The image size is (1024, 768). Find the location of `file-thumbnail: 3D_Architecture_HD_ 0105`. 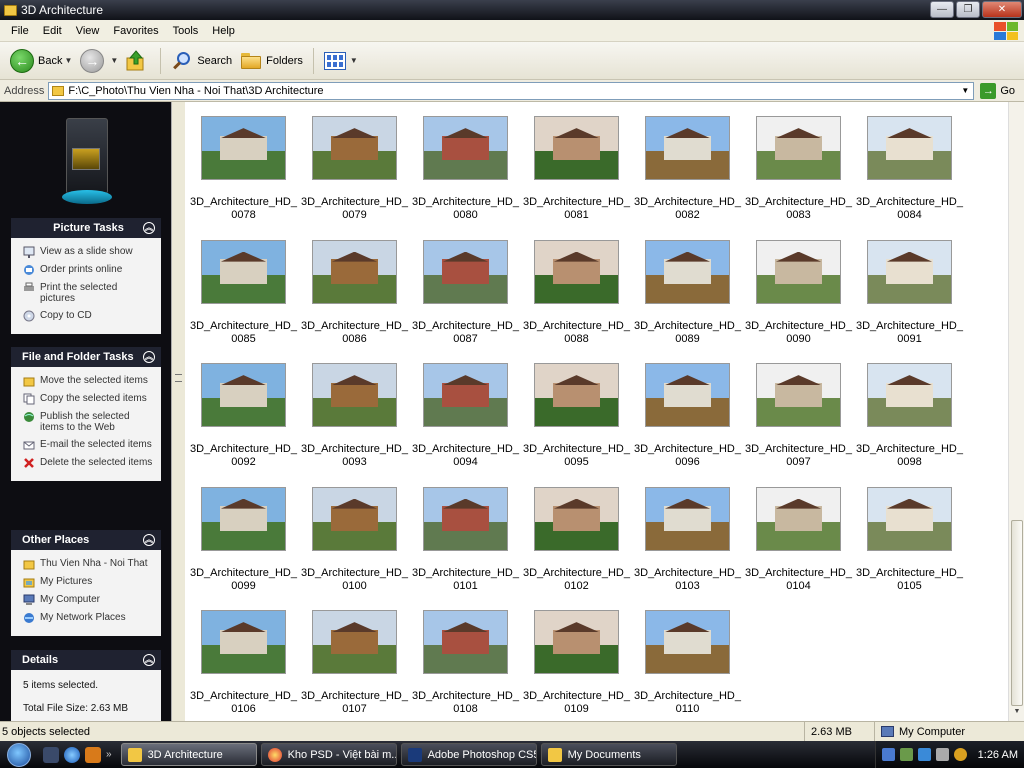

file-thumbnail: 3D_Architecture_HD_ 0105 is located at coordinates (909, 537).